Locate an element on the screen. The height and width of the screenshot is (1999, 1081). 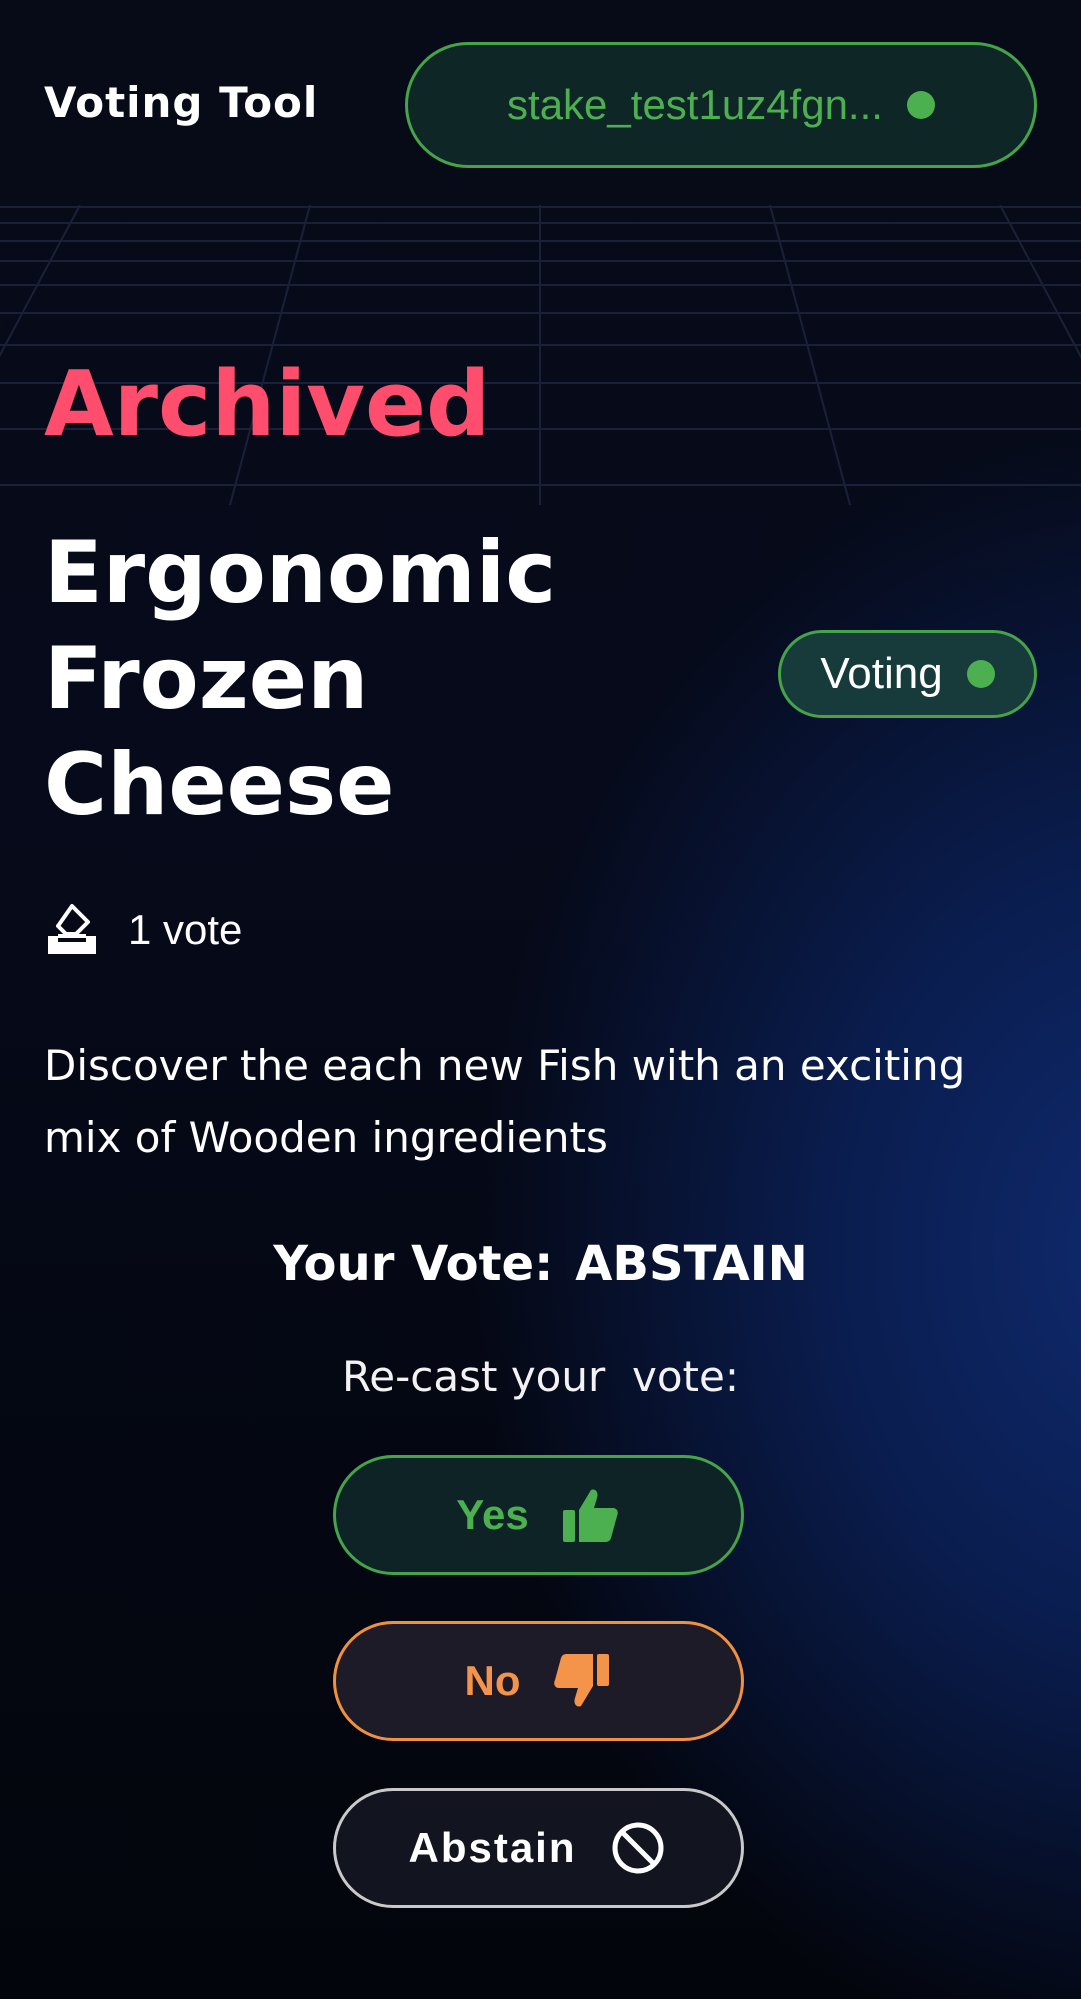
voting-status-badge: Voting is located at coordinates (907, 674).